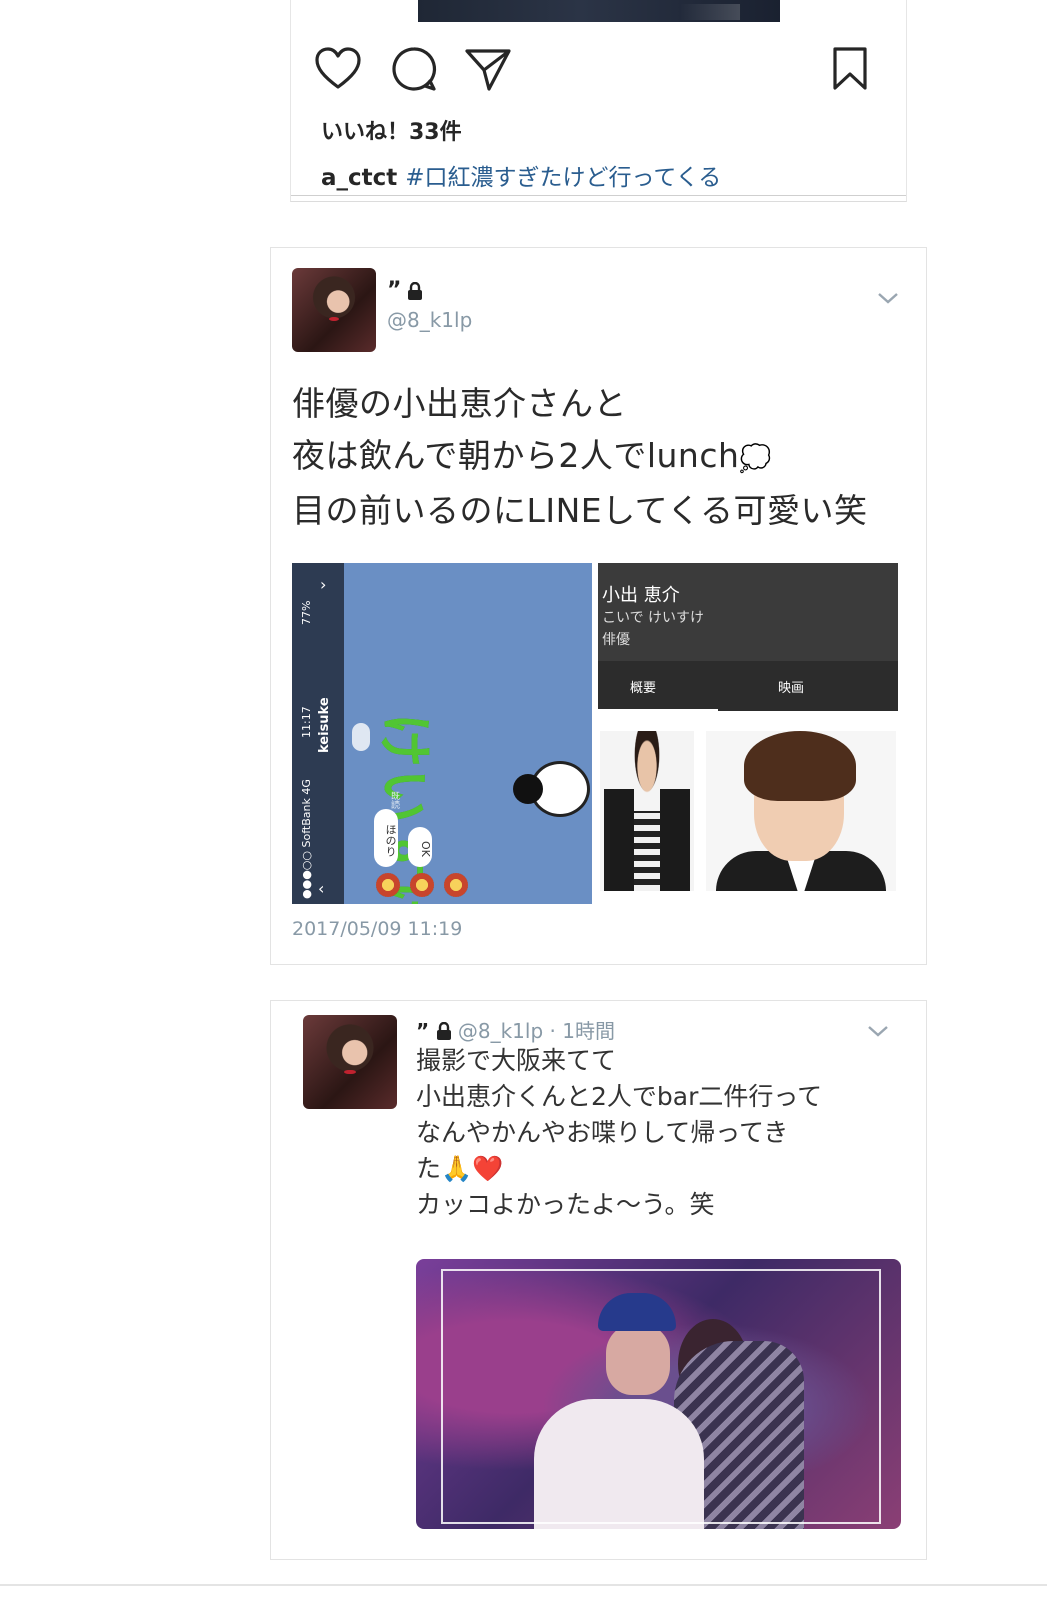  I want to click on profile-image: 小出 恵介 こいで けいすけ 俳優 概要 映画, so click(748, 733).